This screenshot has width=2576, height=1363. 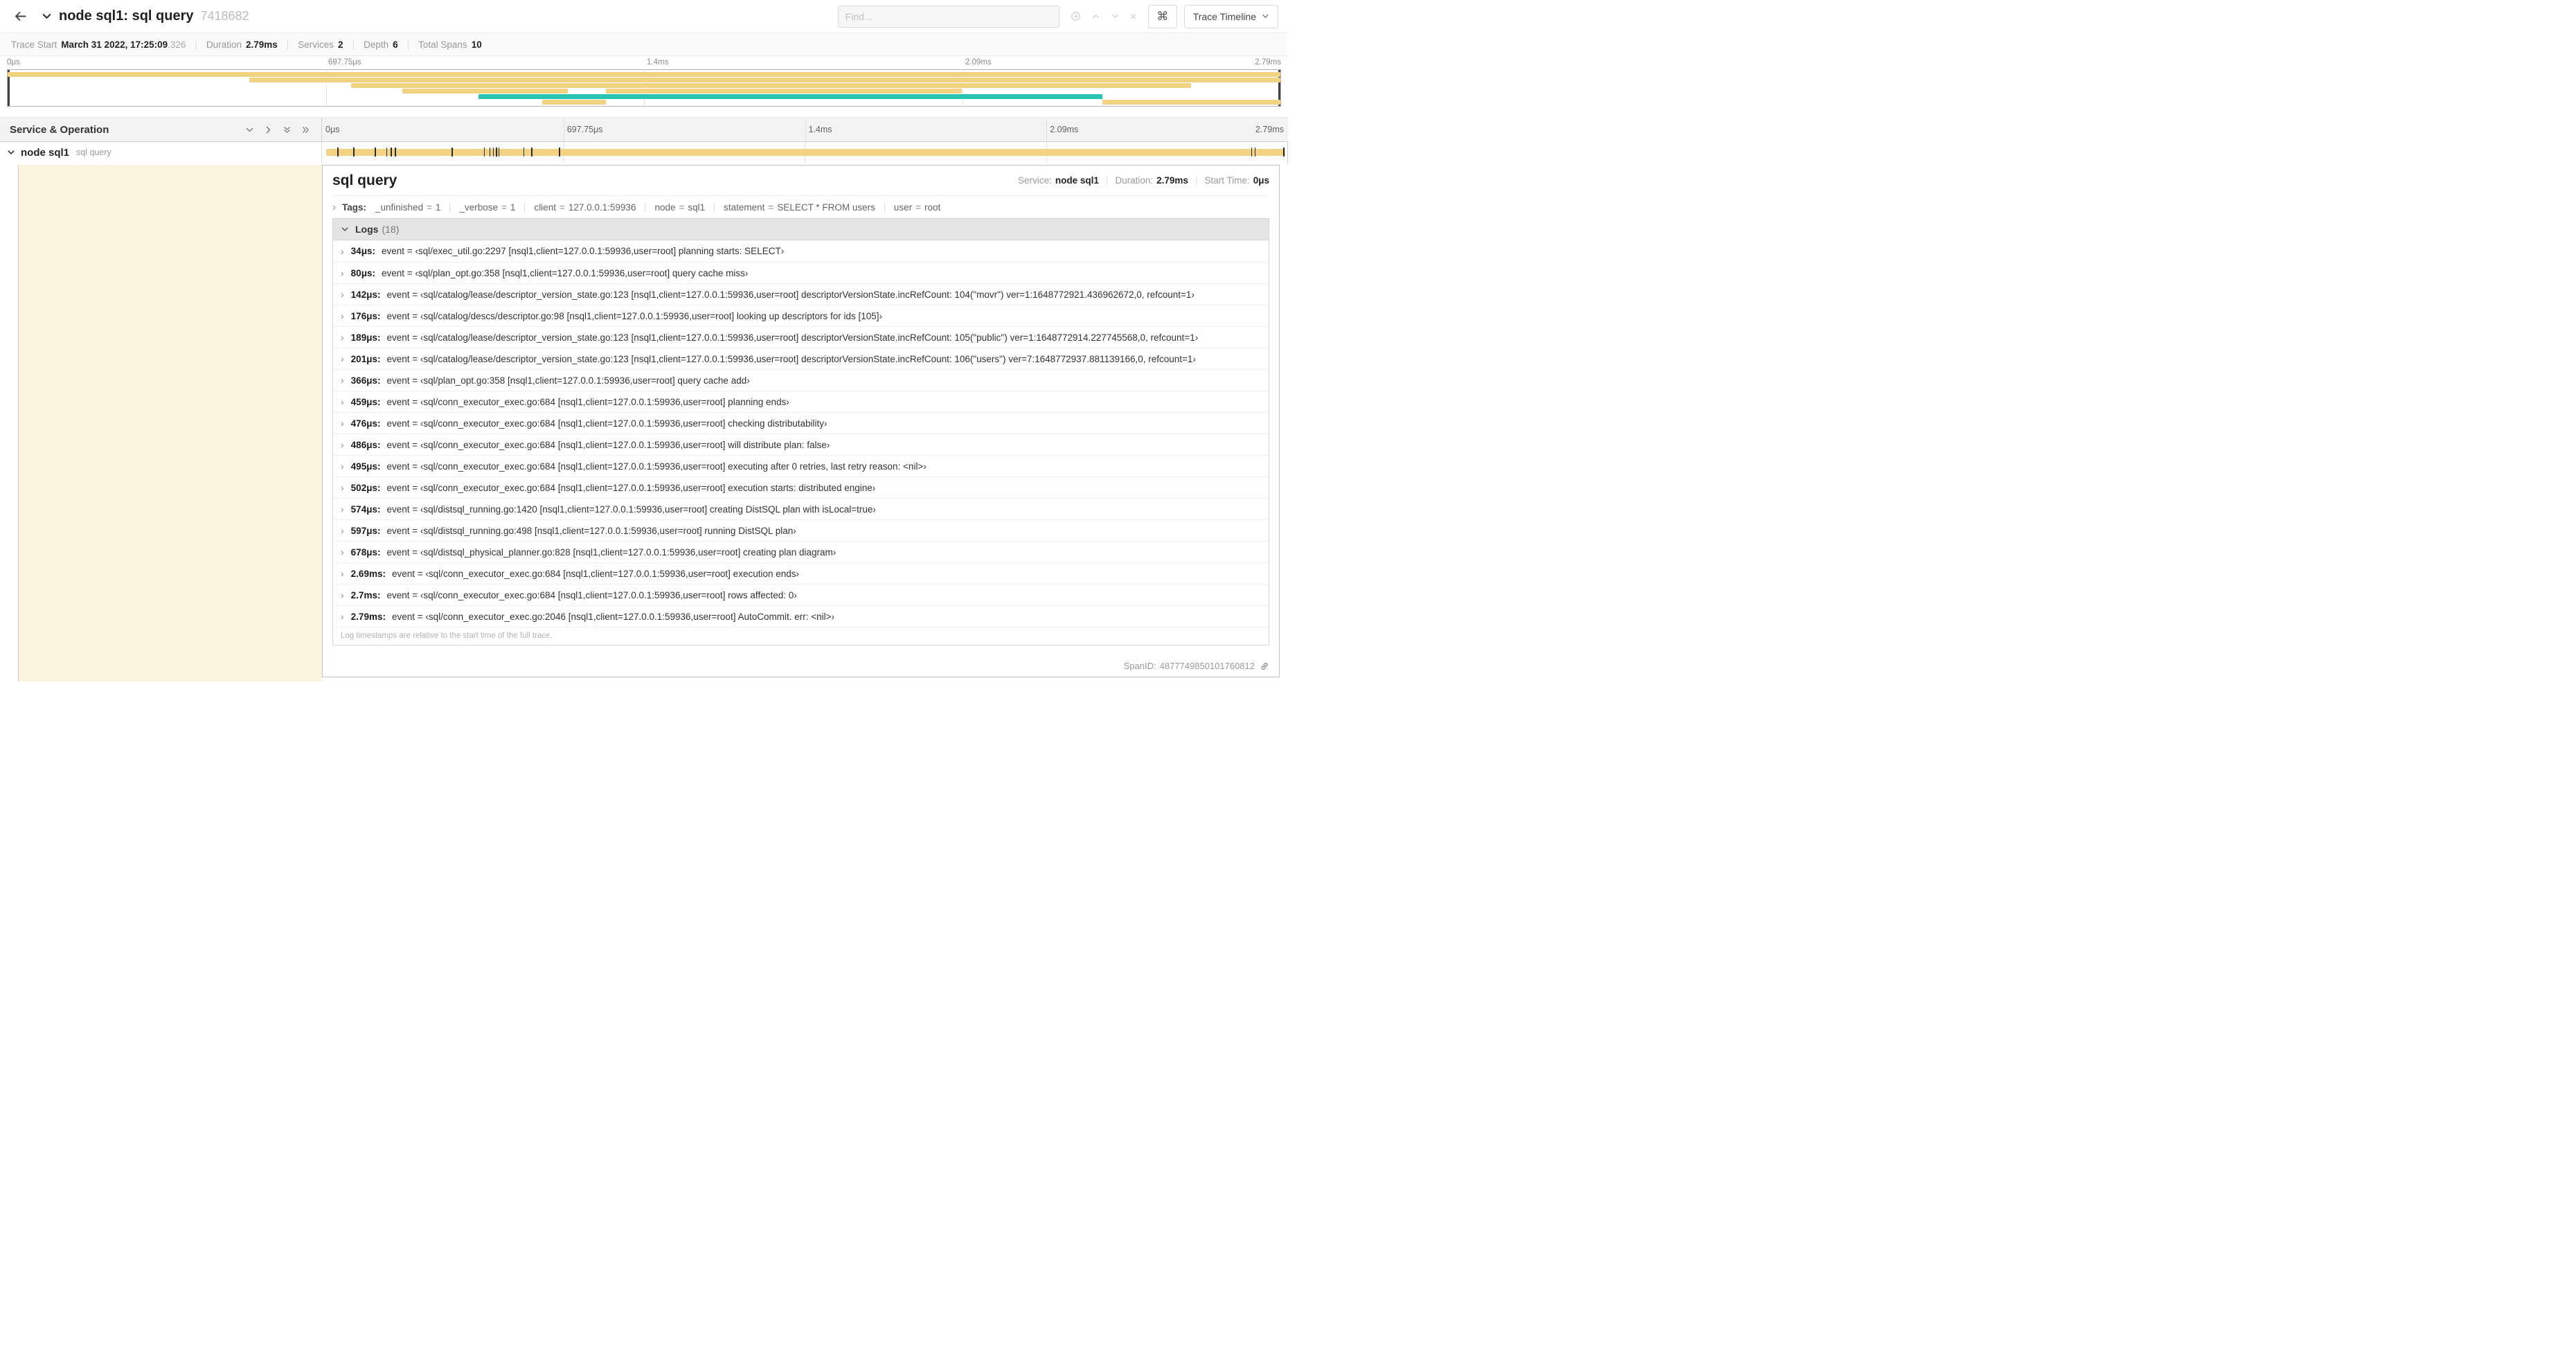 What do you see at coordinates (1077, 181) in the screenshot?
I see `meta-value: node sql1` at bounding box center [1077, 181].